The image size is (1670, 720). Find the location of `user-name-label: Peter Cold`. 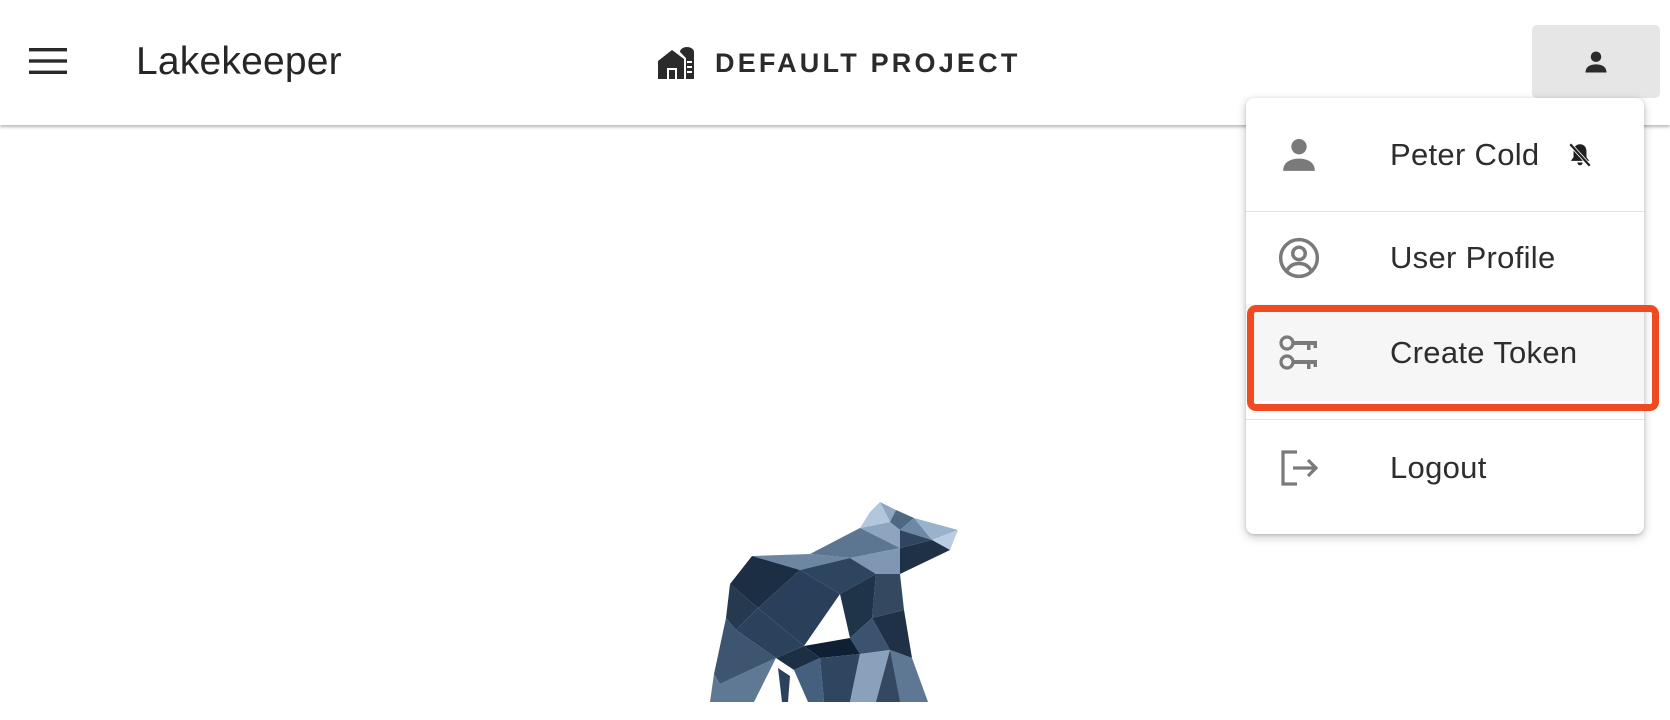

user-name-label: Peter Cold is located at coordinates (1465, 154).